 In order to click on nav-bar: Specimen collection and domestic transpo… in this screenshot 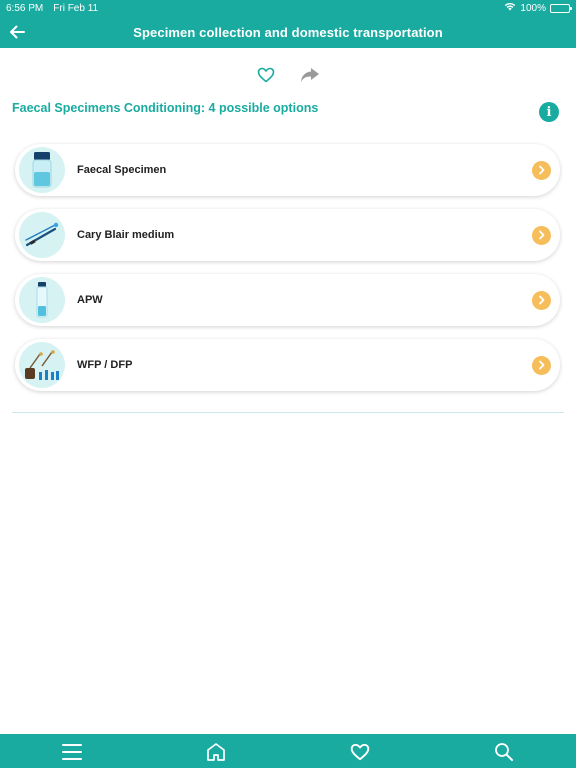, I will do `click(288, 32)`.